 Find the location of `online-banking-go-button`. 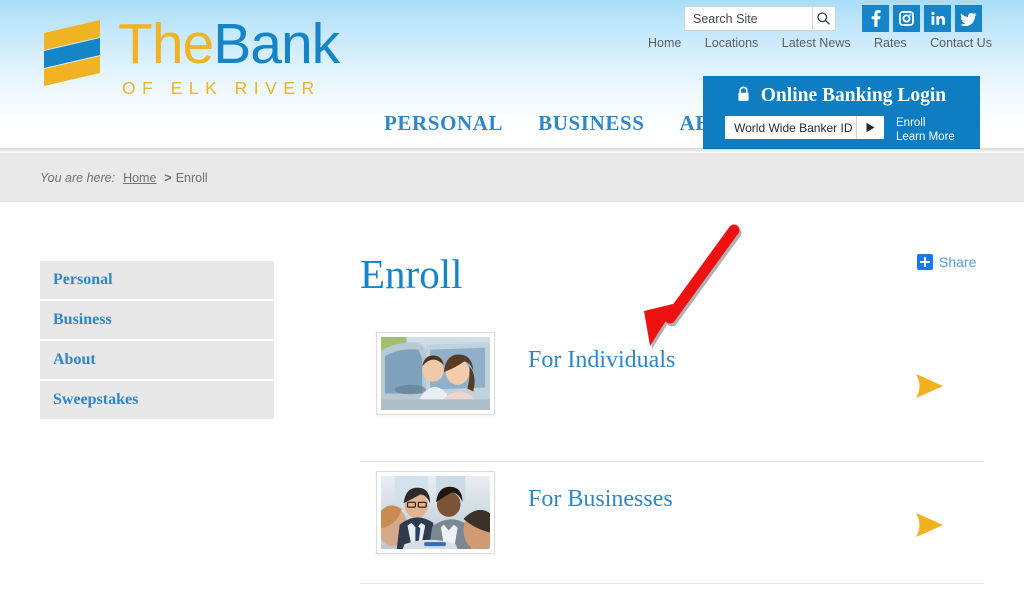

online-banking-go-button is located at coordinates (870, 127).